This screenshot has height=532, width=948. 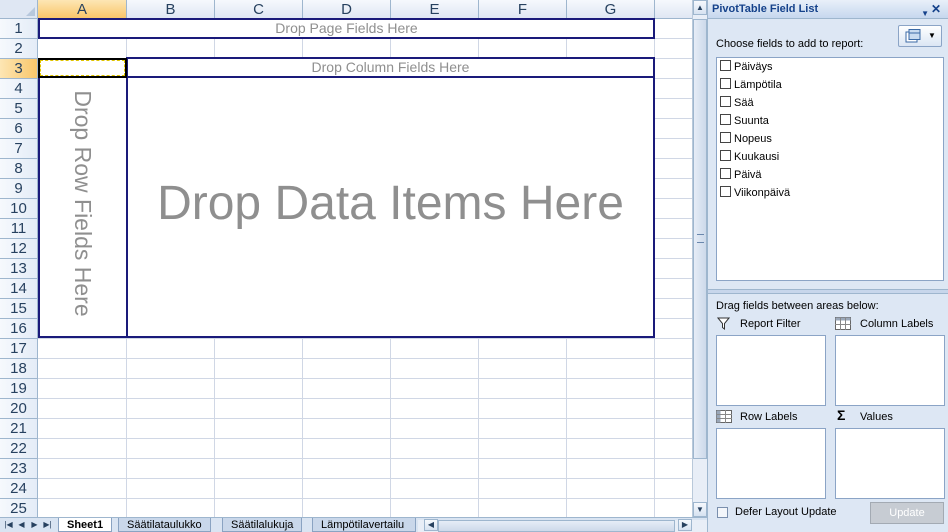 I want to click on last-sheet-icon: ▶|, so click(x=47, y=525).